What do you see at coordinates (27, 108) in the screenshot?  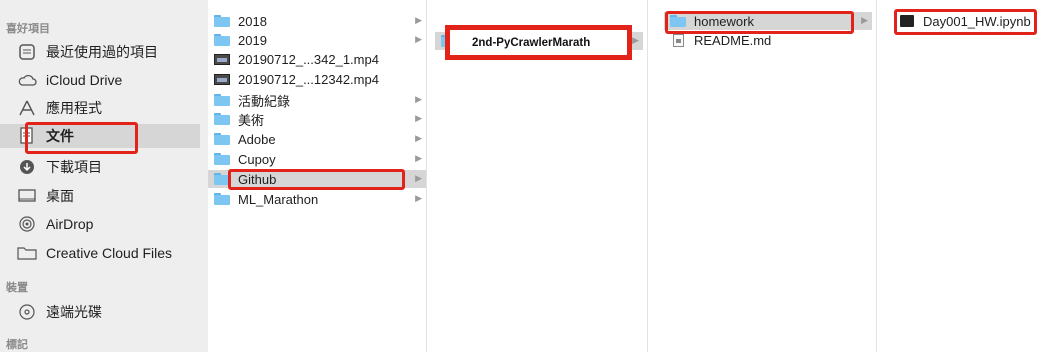 I see `applications-icon` at bounding box center [27, 108].